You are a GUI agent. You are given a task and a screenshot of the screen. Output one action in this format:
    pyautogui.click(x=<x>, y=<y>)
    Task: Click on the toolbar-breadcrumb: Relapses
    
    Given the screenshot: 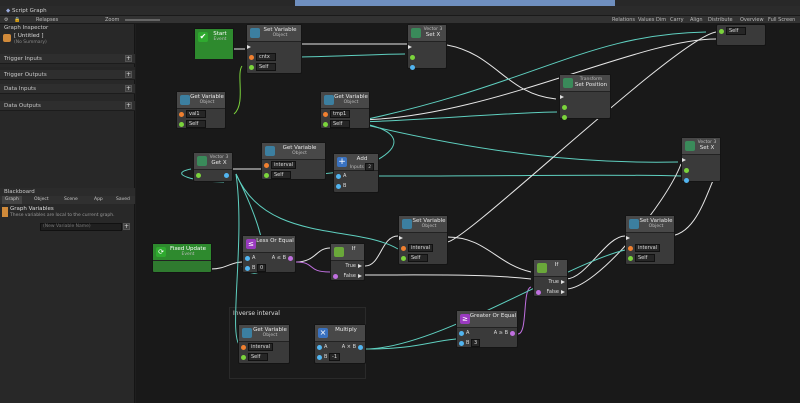 What is the action you would take?
    pyautogui.click(x=47, y=20)
    